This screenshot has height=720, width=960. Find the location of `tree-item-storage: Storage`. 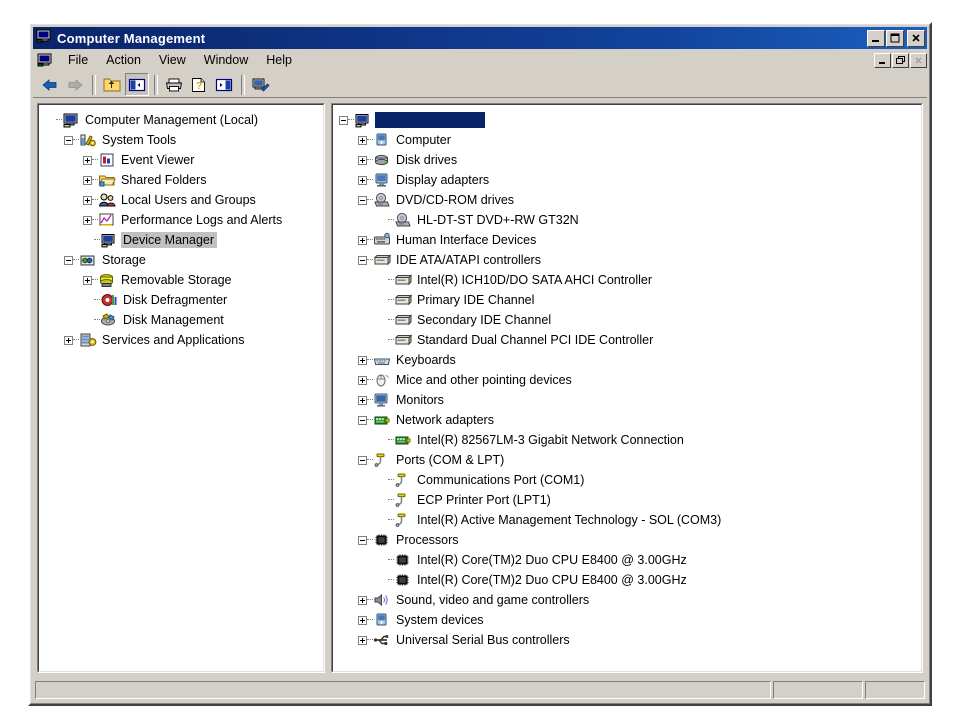

tree-item-storage: Storage is located at coordinates (181, 260).